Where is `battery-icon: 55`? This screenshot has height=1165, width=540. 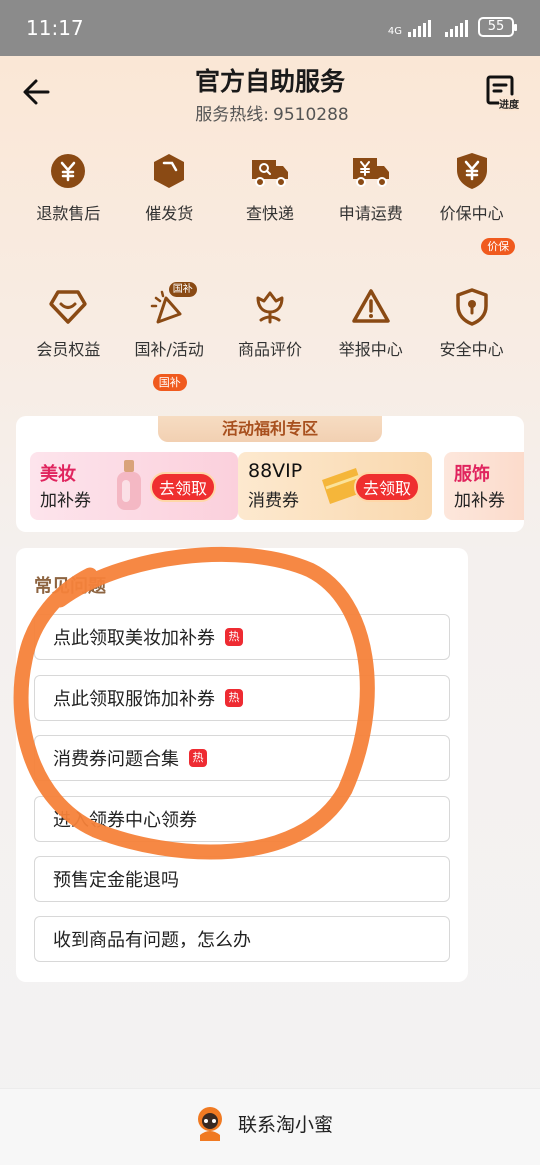
battery-icon: 55 is located at coordinates (497, 27).